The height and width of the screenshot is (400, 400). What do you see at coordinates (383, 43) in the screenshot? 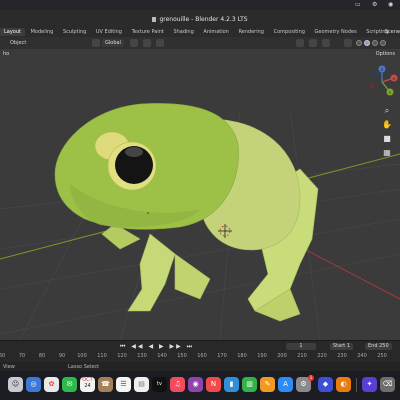
I see `rendered-shading-icon` at bounding box center [383, 43].